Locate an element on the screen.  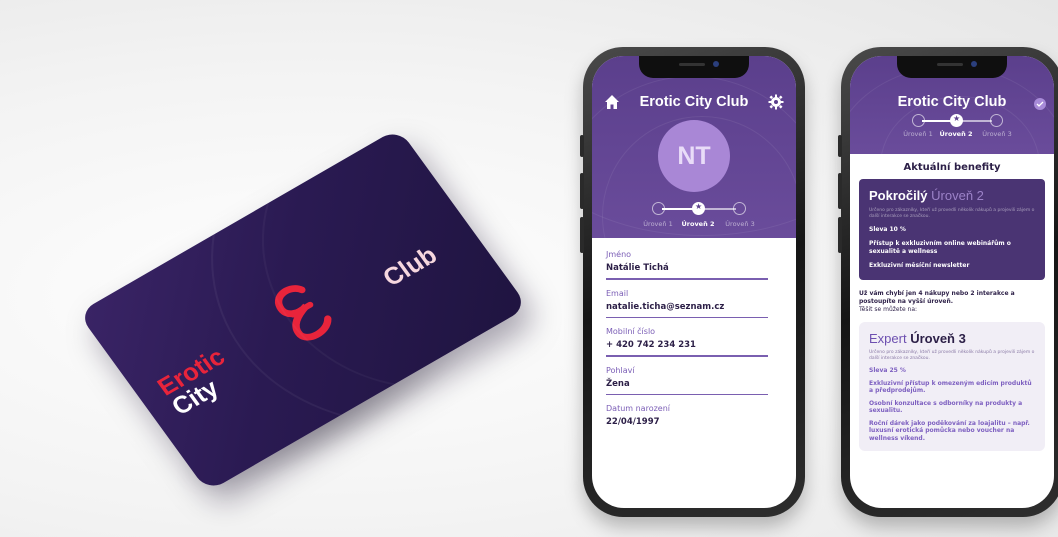
benefit-item: Exkluzivní měsíční newsletter is located at coordinates (919, 265).